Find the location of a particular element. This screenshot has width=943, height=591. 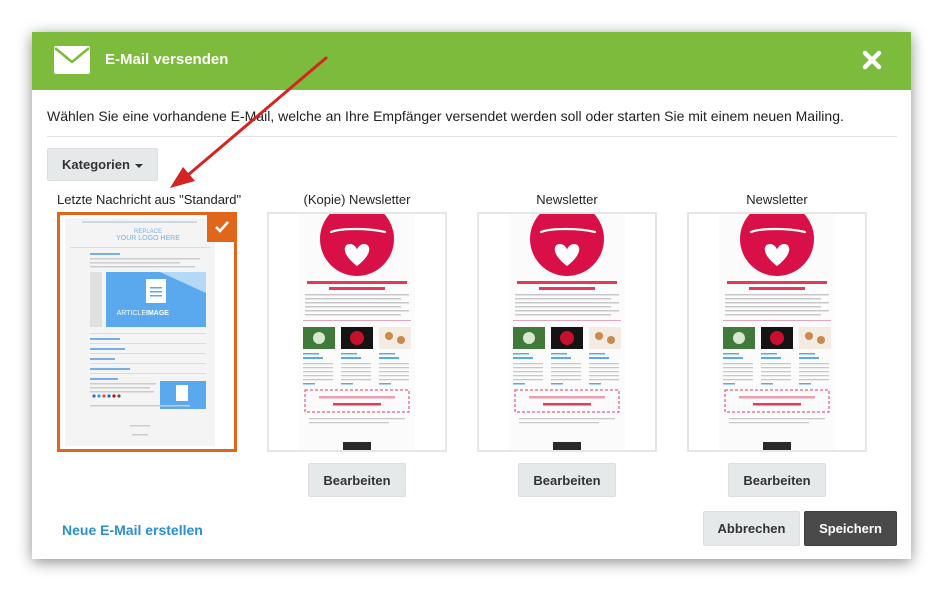

preview-logo-line2: YOUR LOGO HERE is located at coordinates (148, 238).